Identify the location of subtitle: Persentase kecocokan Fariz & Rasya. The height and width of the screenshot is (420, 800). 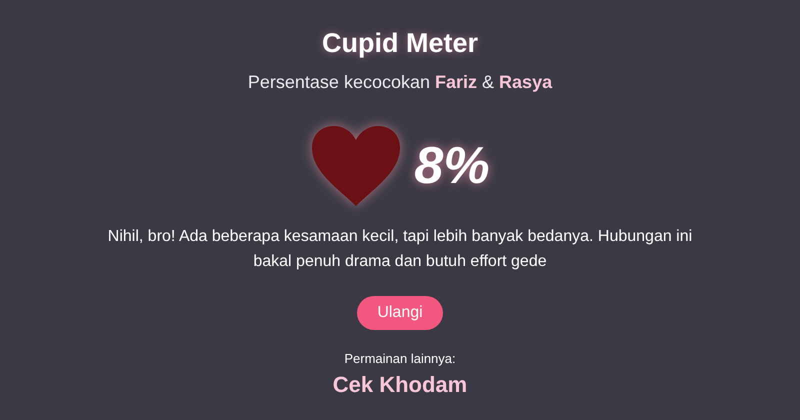
(400, 82).